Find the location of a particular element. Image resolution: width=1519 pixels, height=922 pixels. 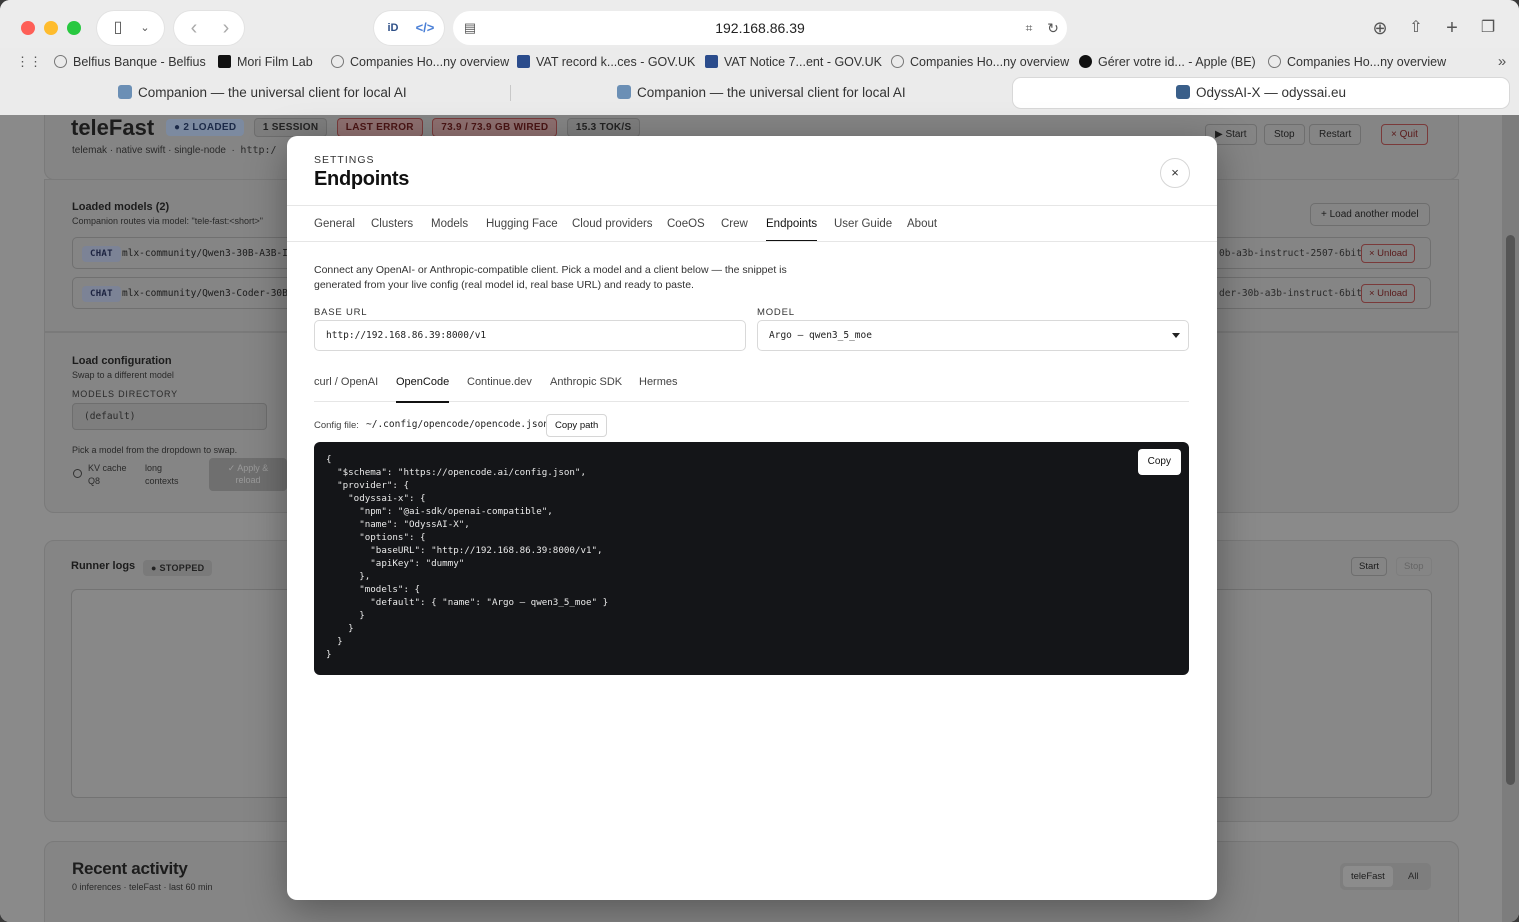

tab-models: Models is located at coordinates (449, 224).